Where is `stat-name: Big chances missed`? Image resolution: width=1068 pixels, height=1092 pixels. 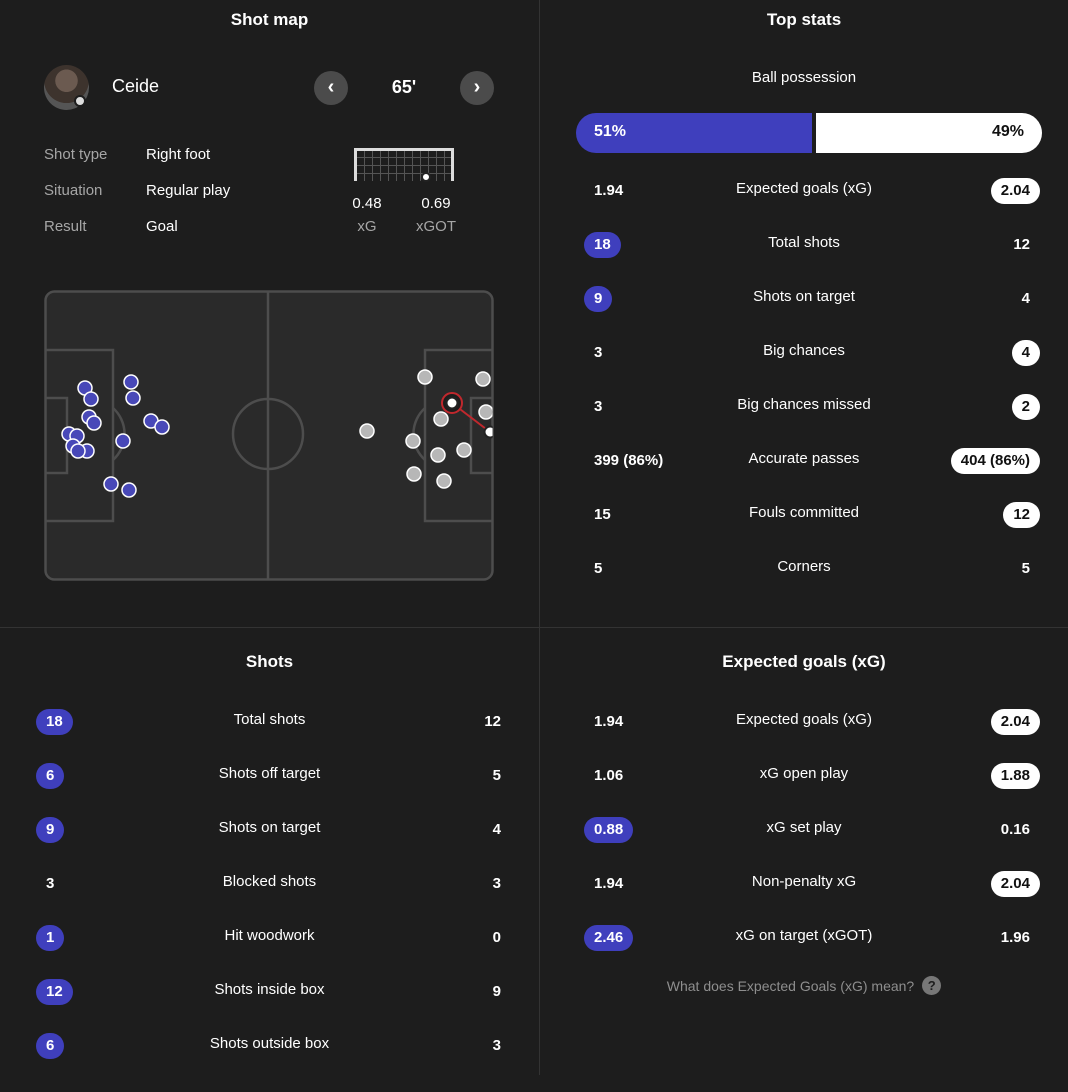
stat-name: Big chances missed is located at coordinates (804, 404).